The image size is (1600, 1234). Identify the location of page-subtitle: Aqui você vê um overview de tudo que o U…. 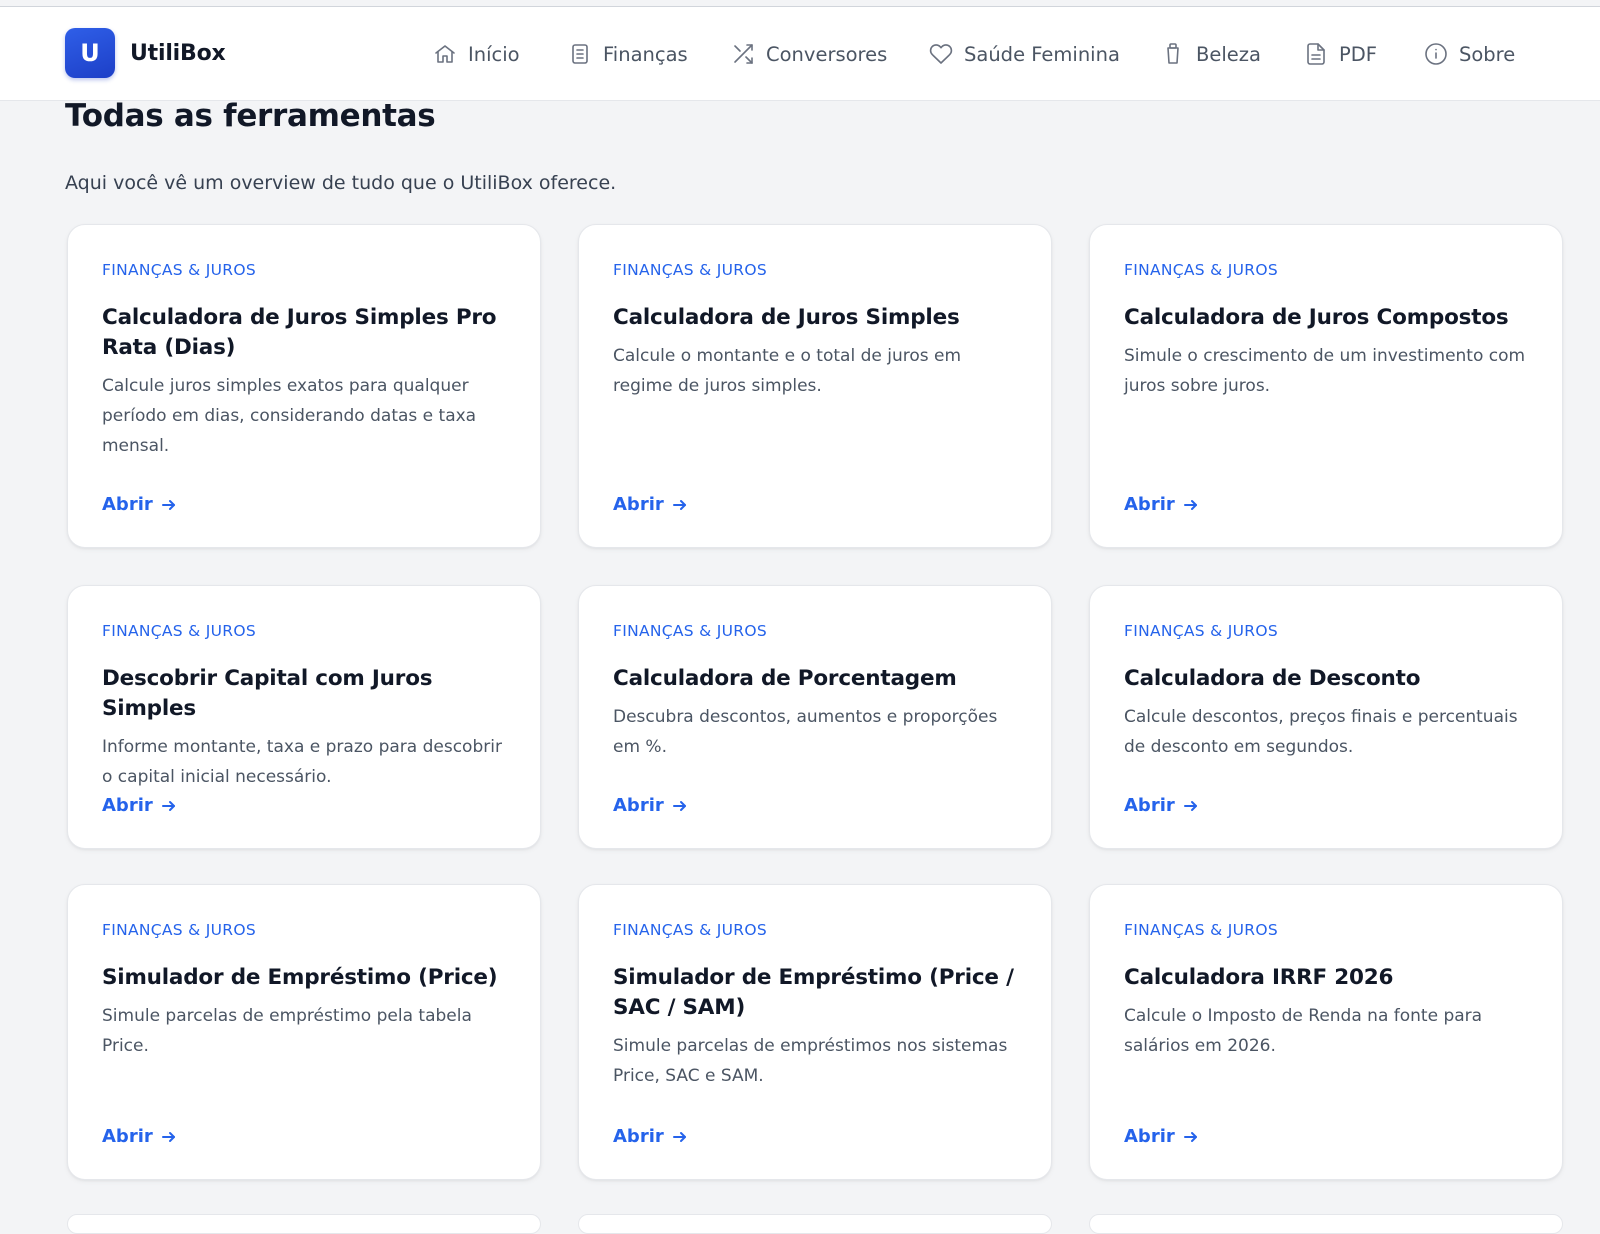
(341, 183).